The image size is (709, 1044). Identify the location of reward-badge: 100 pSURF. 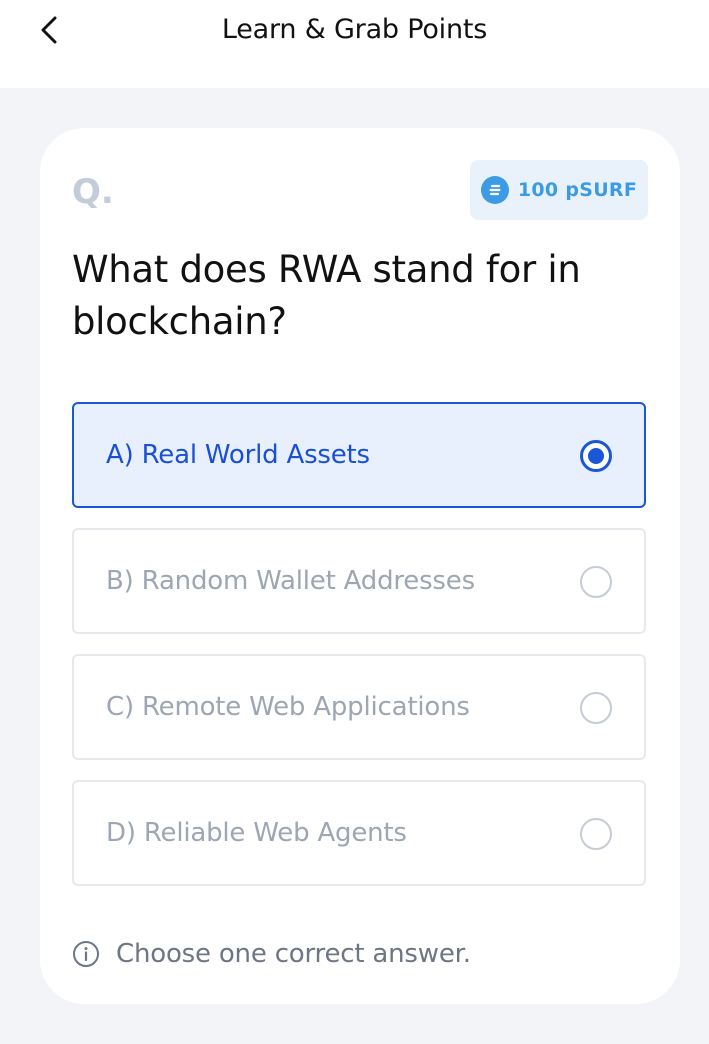
(559, 190).